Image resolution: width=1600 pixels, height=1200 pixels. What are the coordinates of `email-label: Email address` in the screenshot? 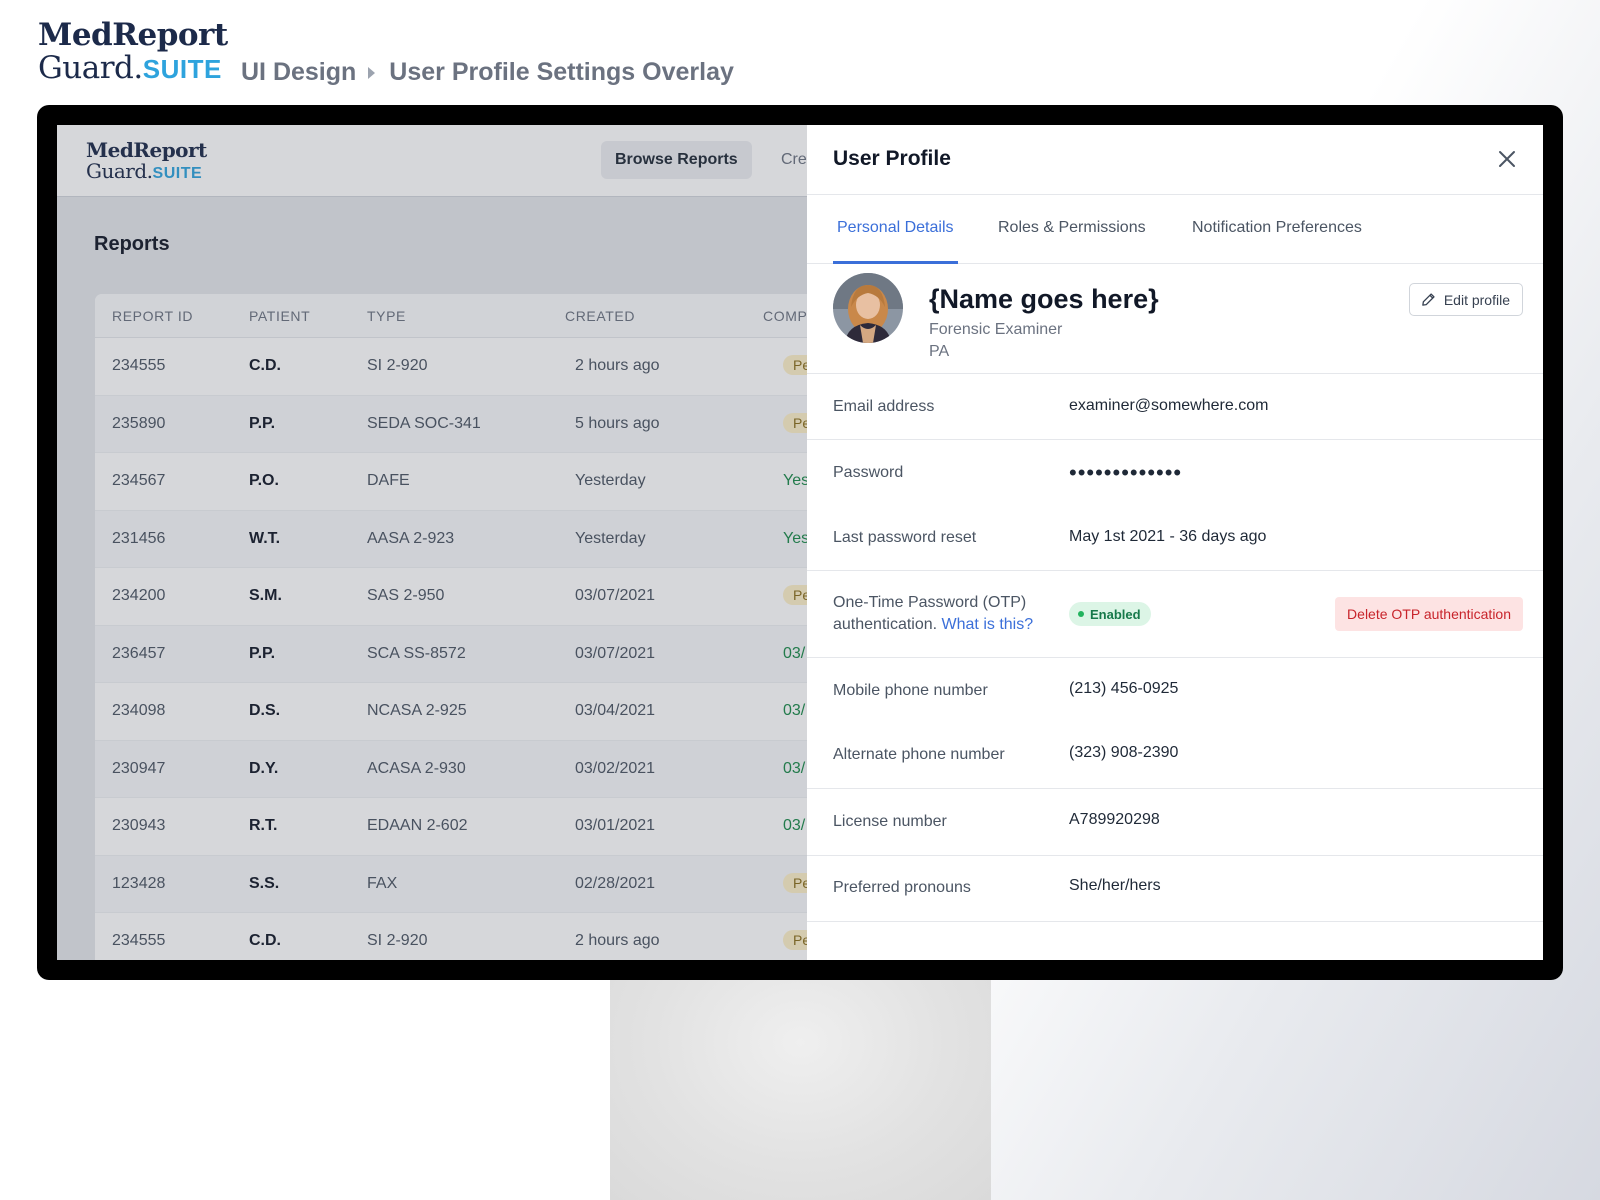 It's located at (884, 406).